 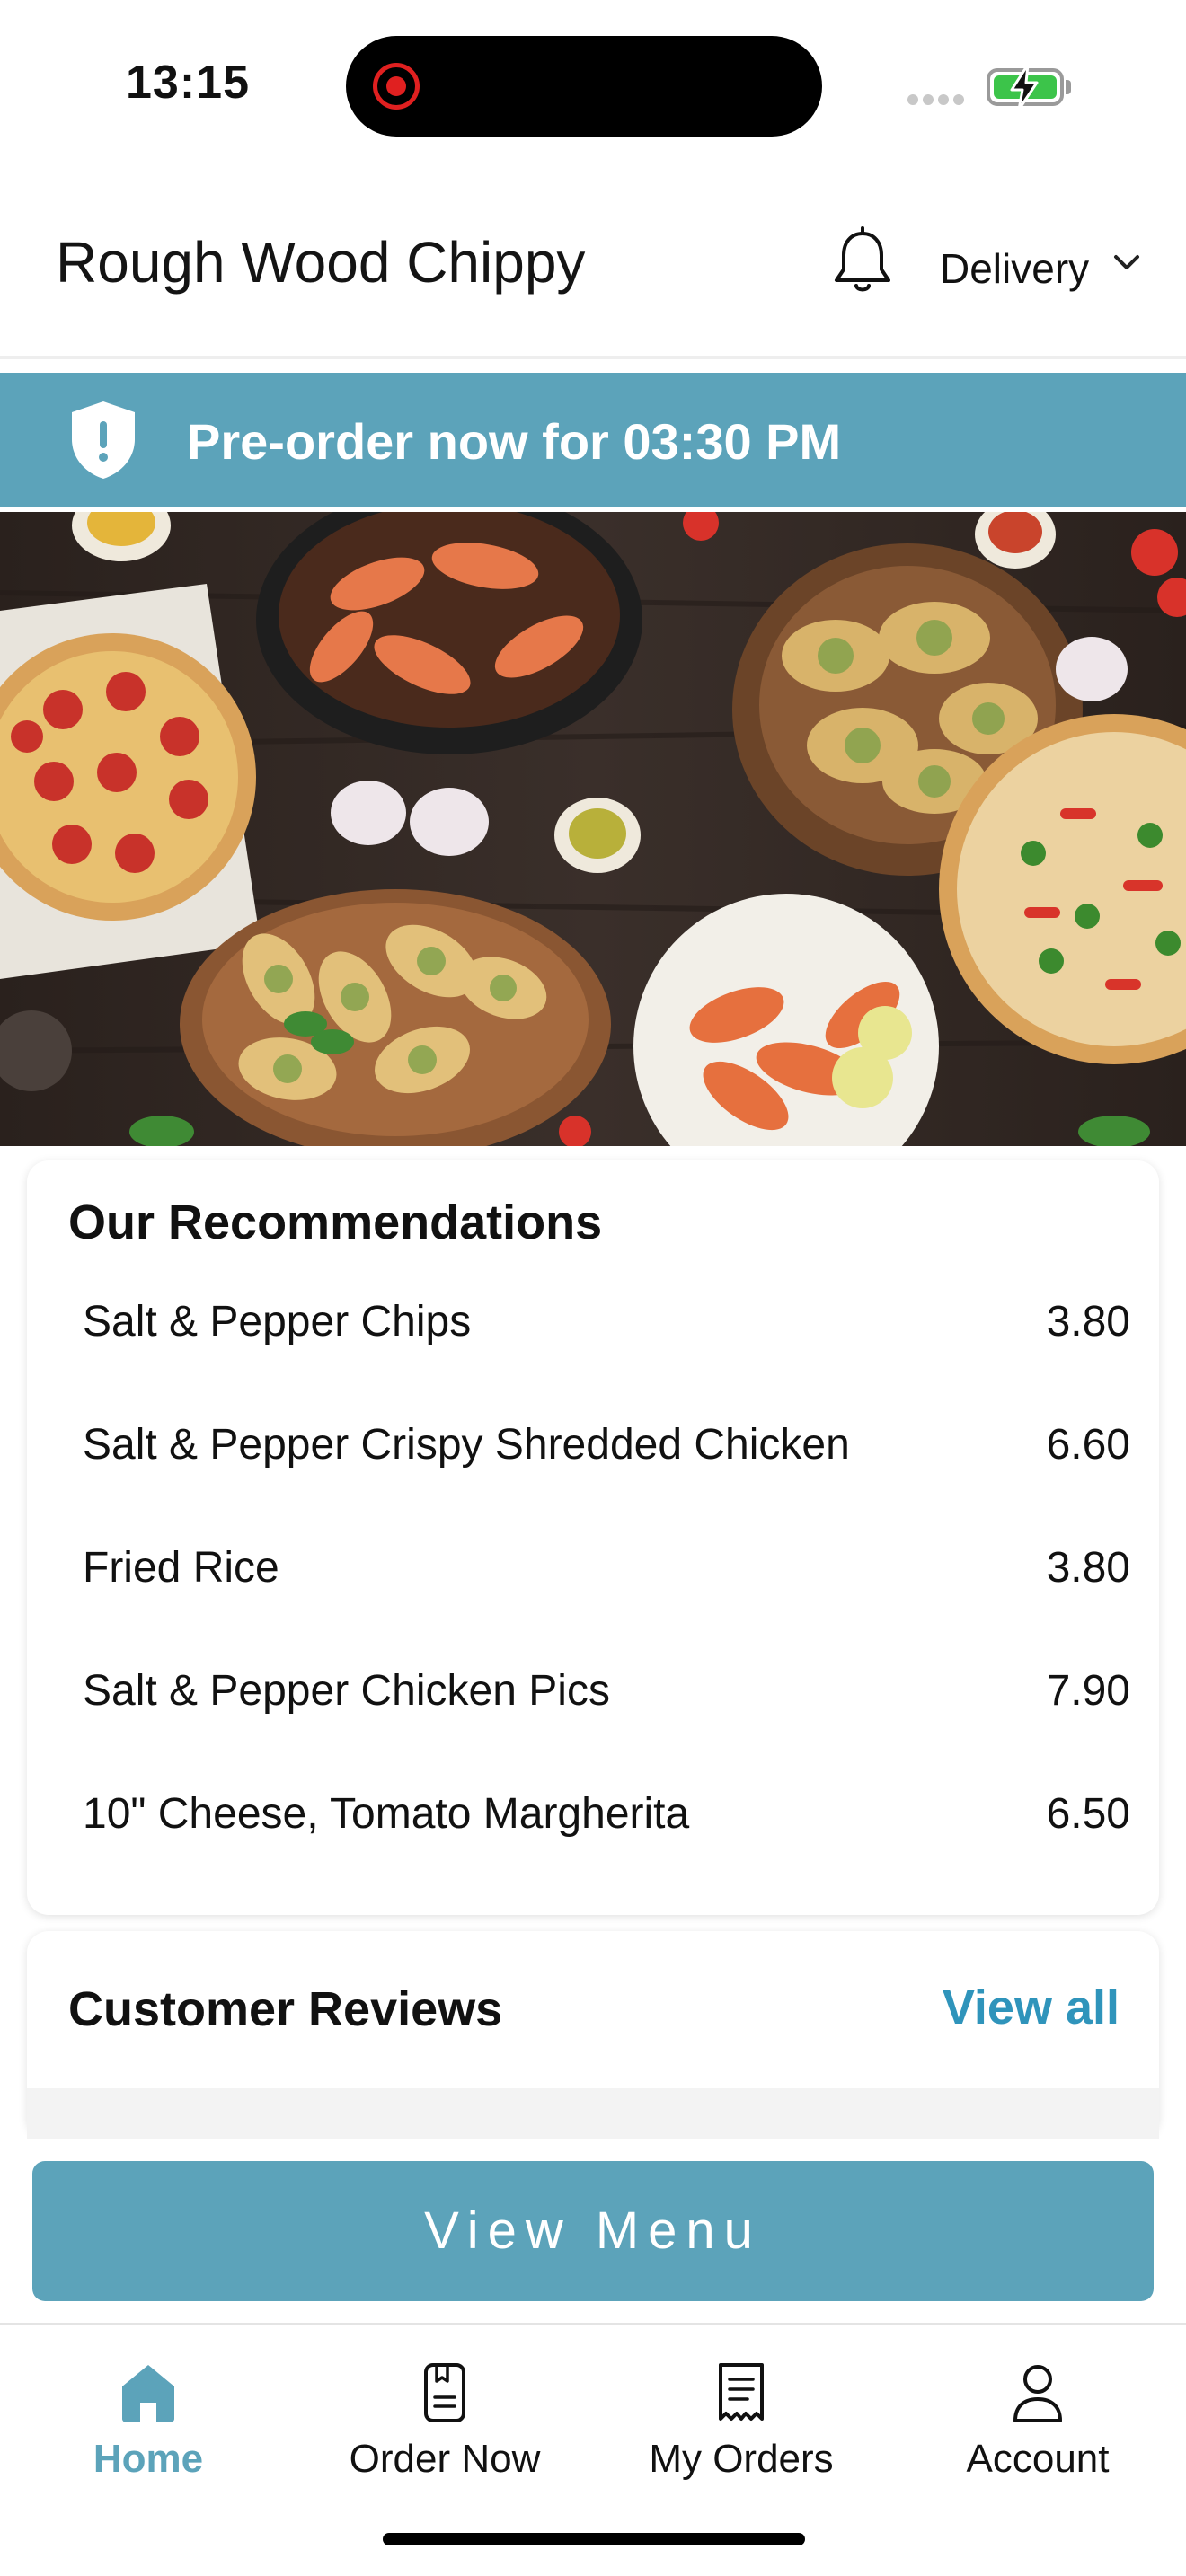 What do you see at coordinates (103, 440) in the screenshot?
I see `shield-alert-icon` at bounding box center [103, 440].